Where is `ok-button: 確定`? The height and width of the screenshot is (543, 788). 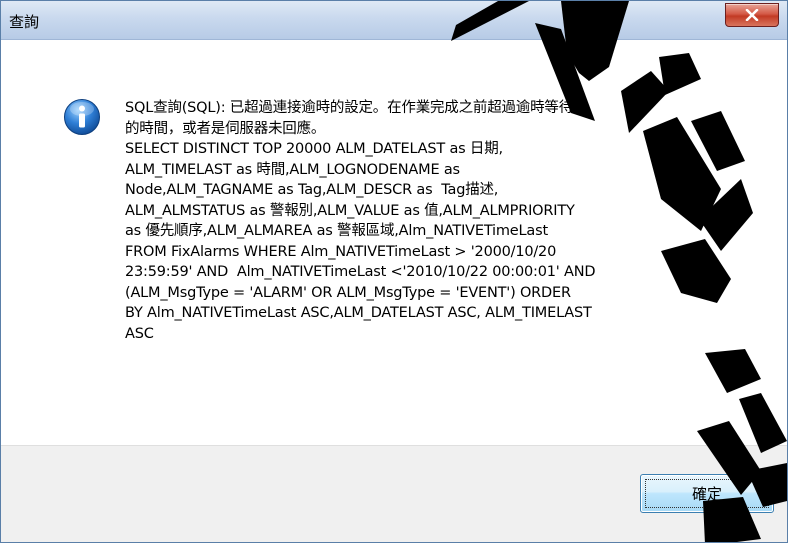 ok-button: 確定 is located at coordinates (707, 493).